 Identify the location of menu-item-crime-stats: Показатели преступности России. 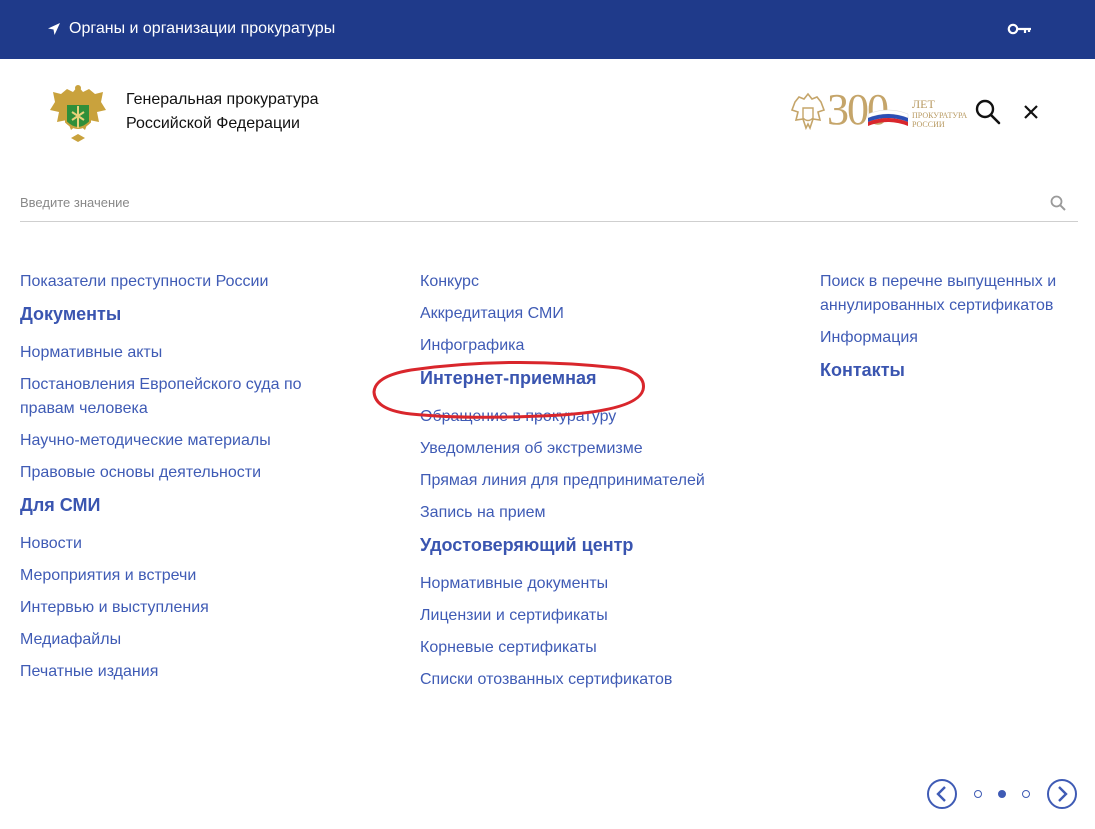
(200, 282).